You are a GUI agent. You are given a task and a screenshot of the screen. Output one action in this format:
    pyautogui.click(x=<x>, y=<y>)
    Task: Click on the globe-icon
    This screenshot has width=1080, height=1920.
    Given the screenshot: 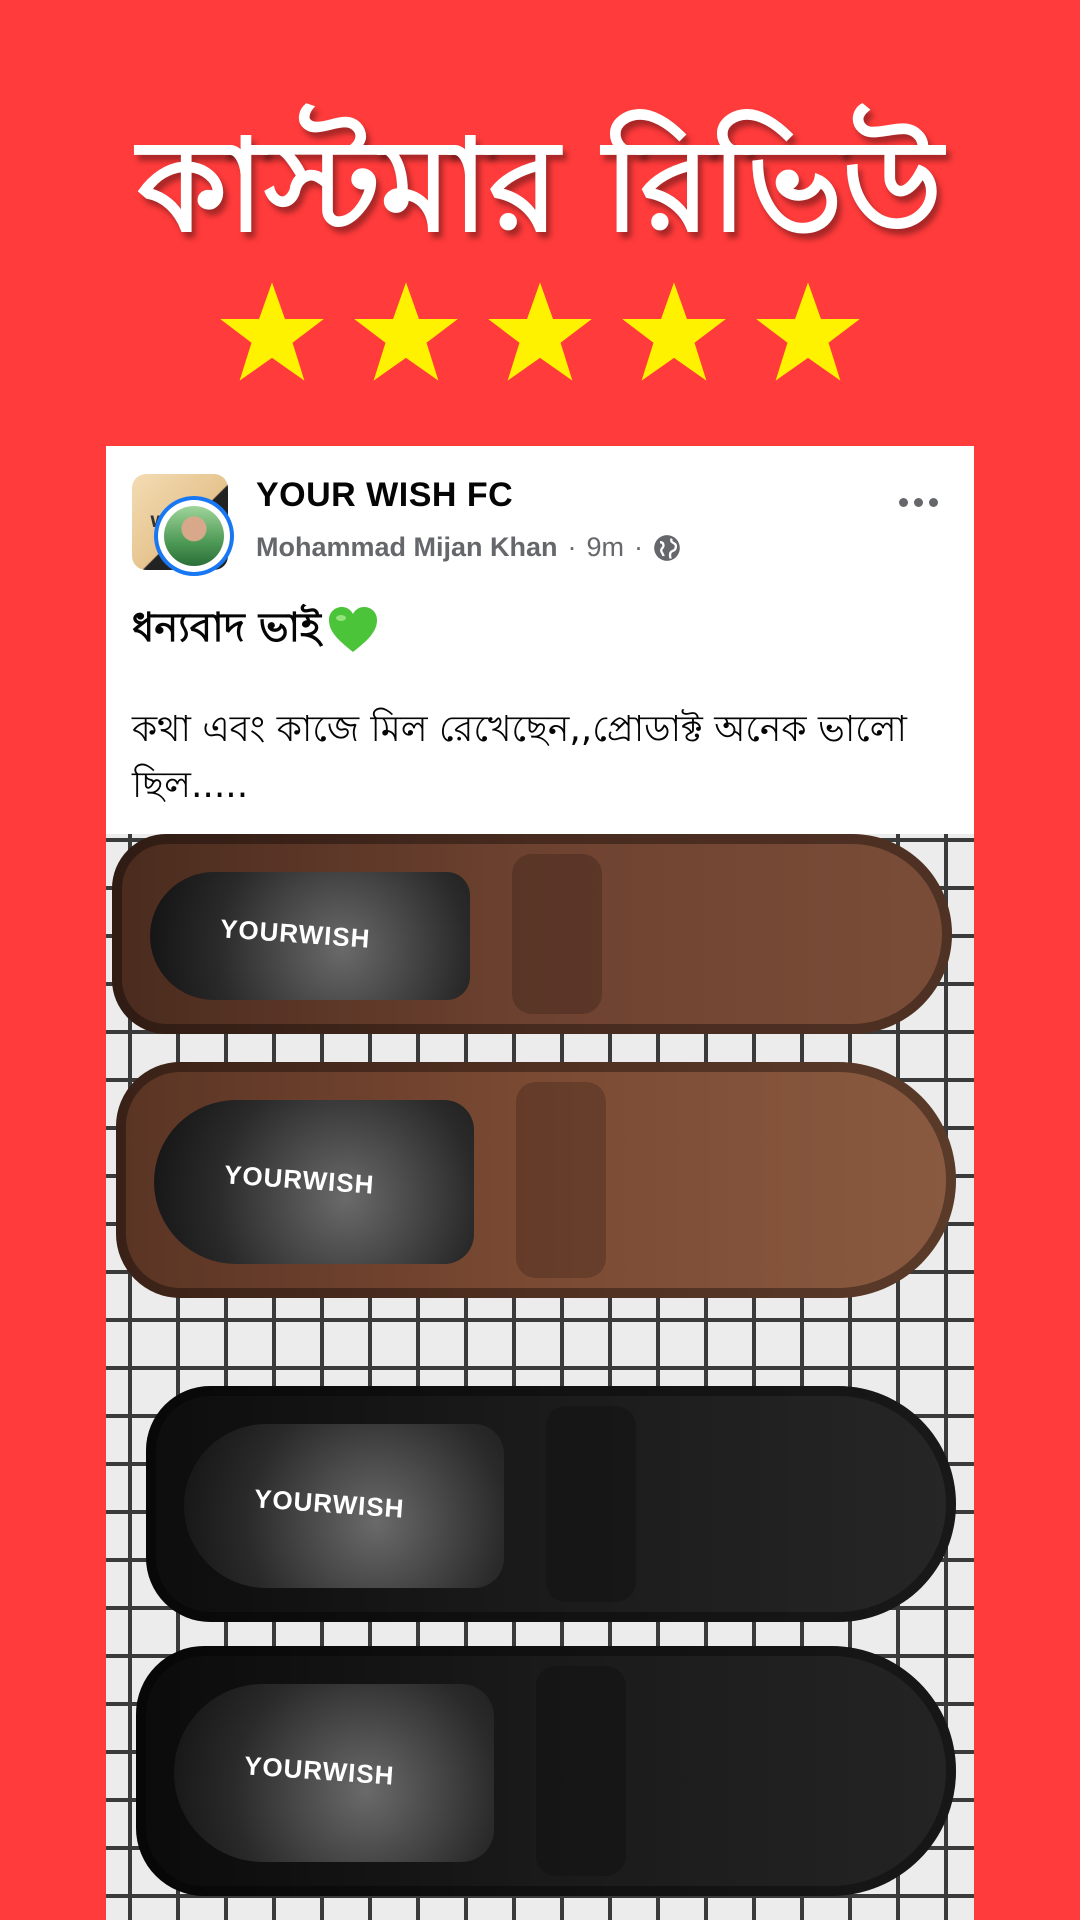 What is the action you would take?
    pyautogui.click(x=667, y=547)
    